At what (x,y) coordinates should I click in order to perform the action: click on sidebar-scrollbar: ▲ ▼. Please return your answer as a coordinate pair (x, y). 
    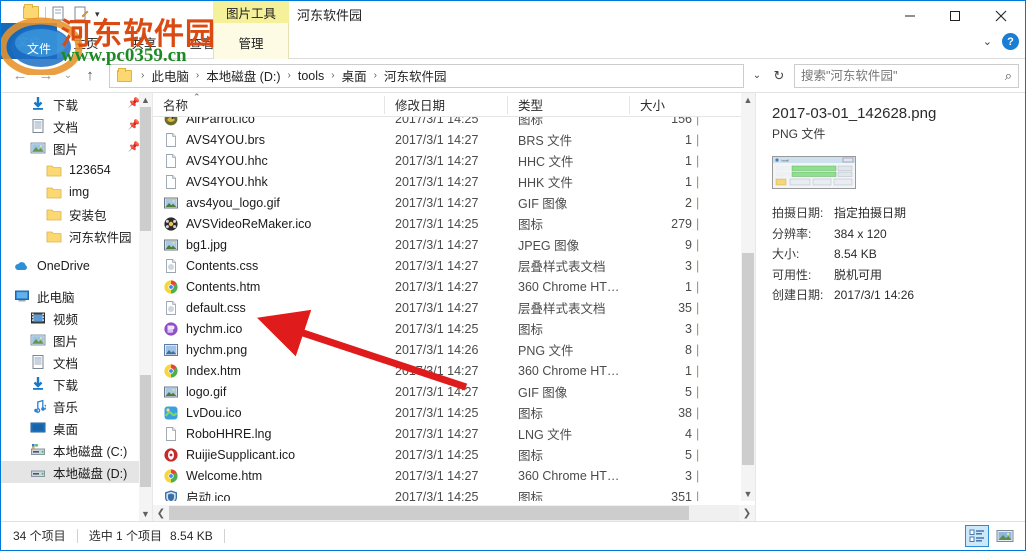
    Looking at the image, I should click on (145, 307).